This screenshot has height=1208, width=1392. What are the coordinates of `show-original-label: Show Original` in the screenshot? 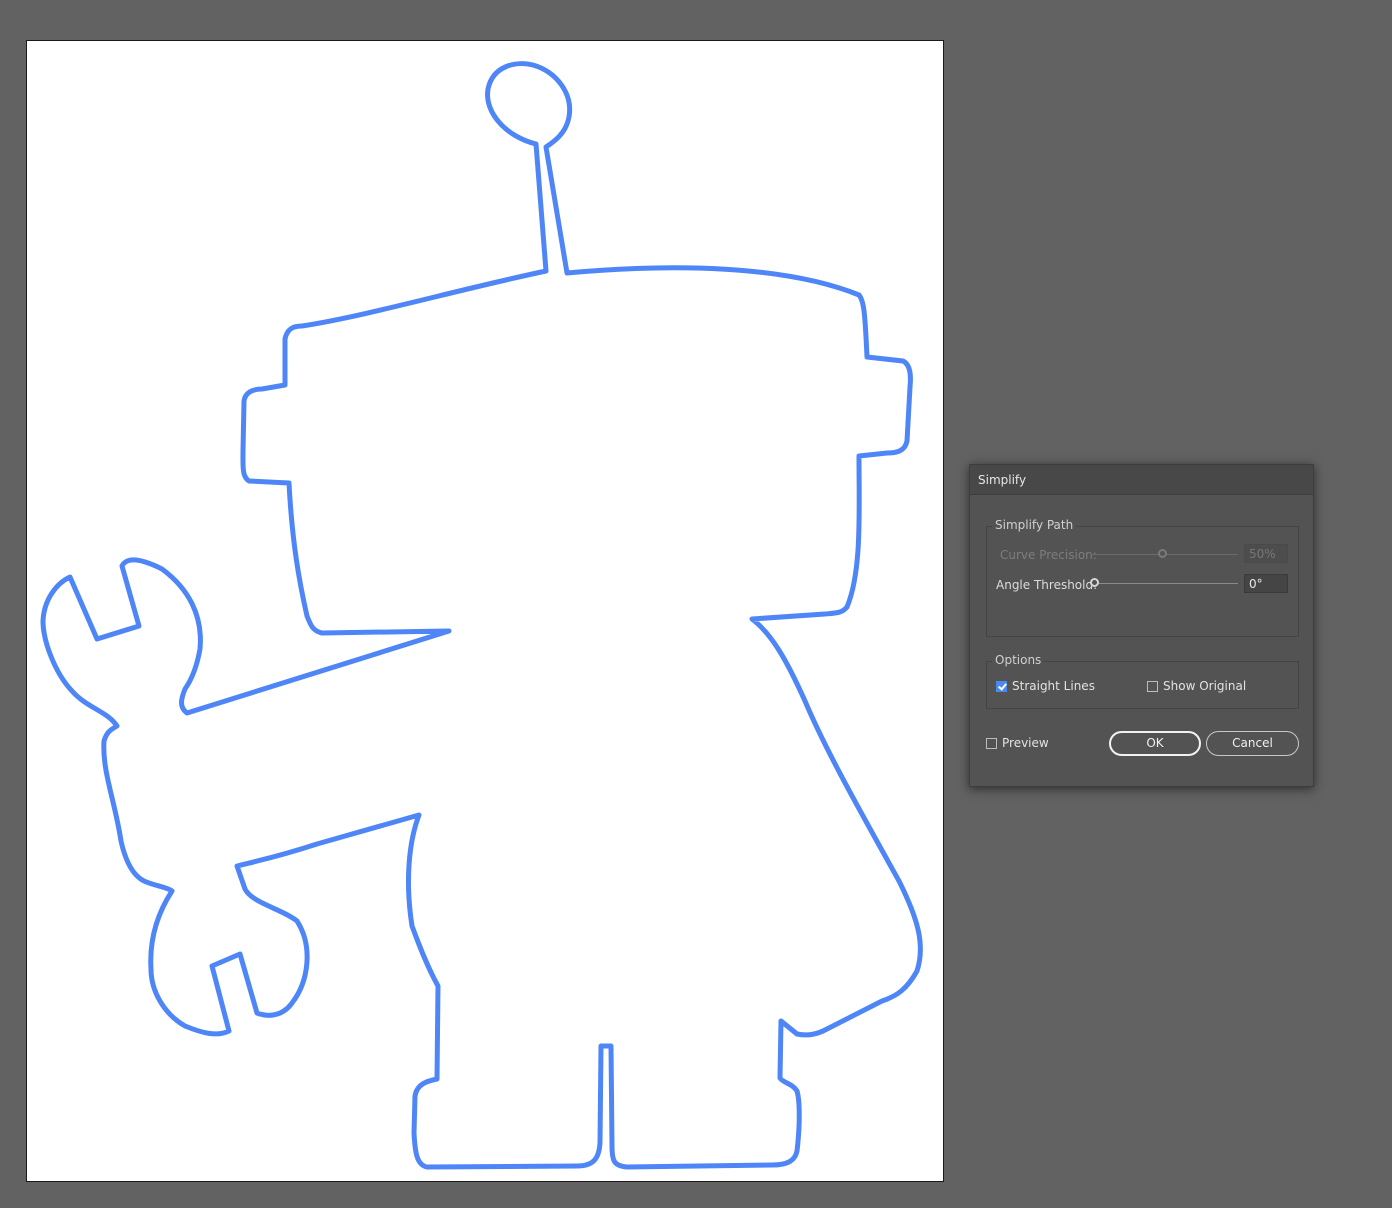 It's located at (1205, 686).